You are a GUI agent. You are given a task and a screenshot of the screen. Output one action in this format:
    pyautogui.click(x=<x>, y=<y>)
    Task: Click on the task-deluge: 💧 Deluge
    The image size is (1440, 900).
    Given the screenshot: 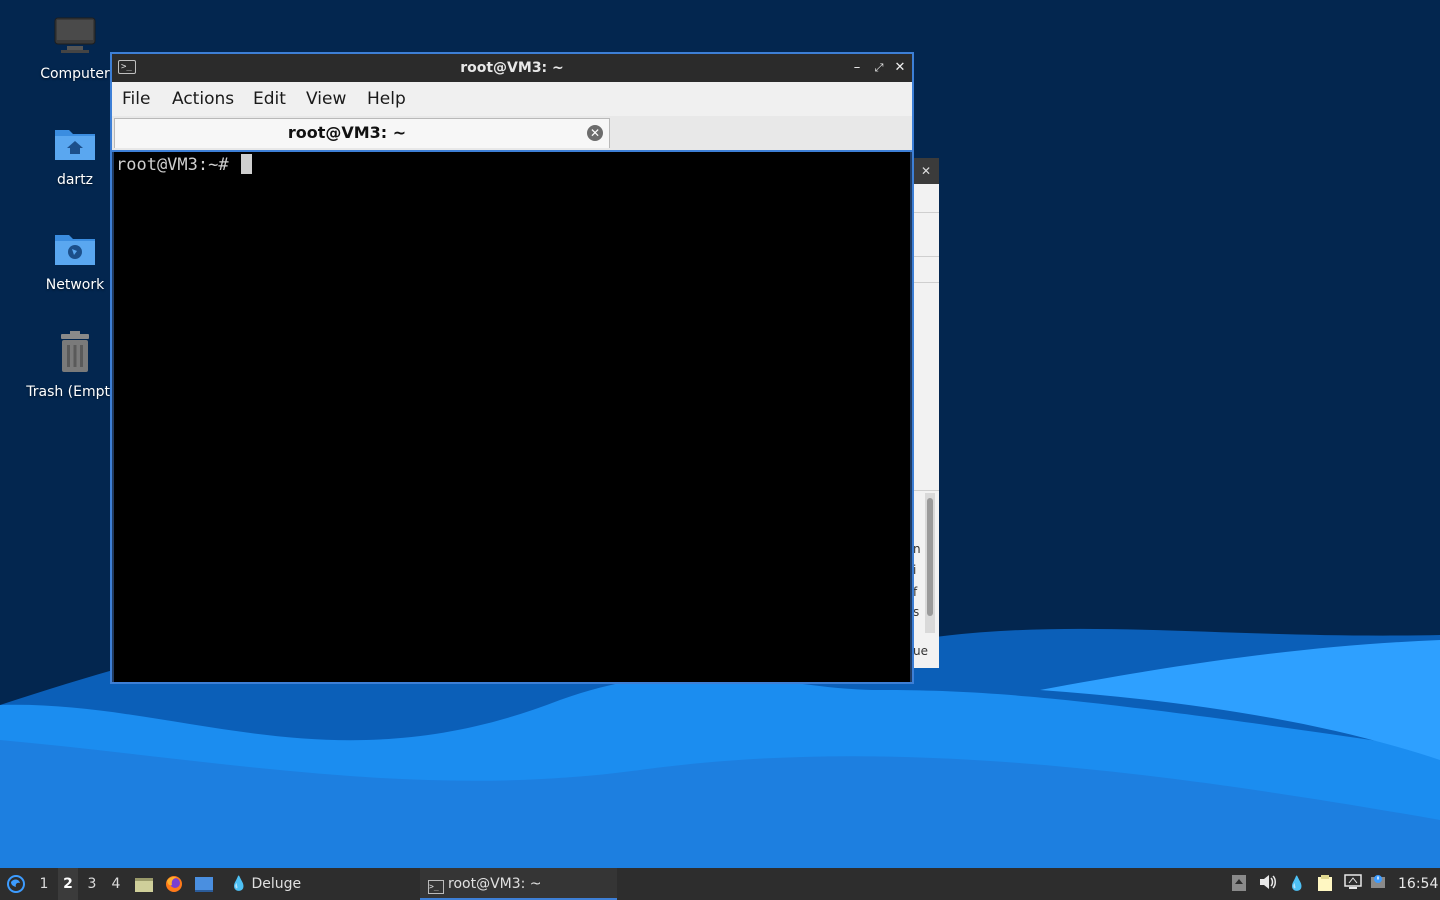 What is the action you would take?
    pyautogui.click(x=316, y=884)
    